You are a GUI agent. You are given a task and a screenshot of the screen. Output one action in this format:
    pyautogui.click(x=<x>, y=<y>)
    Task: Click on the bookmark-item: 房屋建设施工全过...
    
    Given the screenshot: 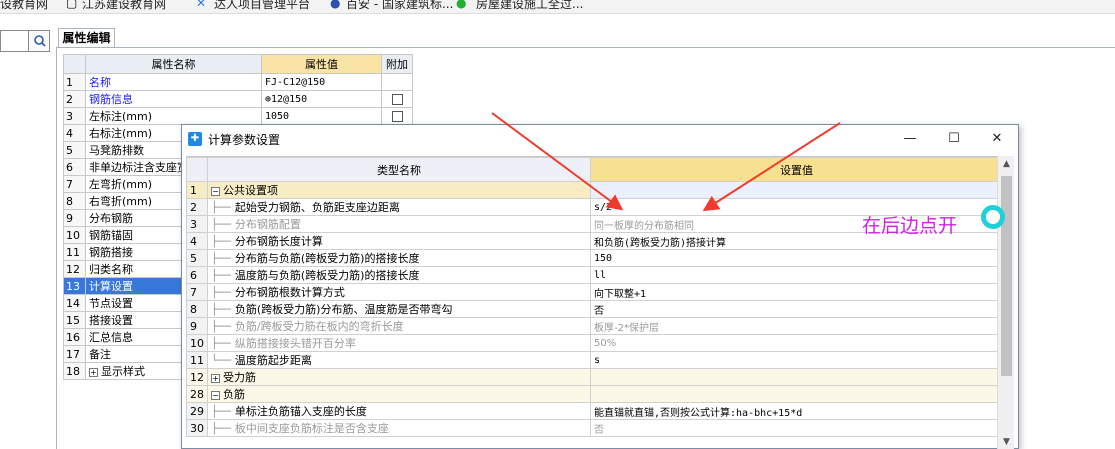 What is the action you would take?
    pyautogui.click(x=529, y=6)
    